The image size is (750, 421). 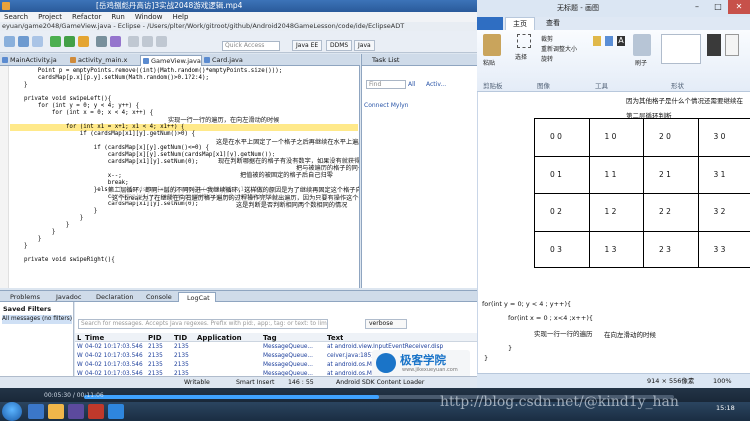 I want to click on crop-button: 裁剪, so click(x=547, y=38).